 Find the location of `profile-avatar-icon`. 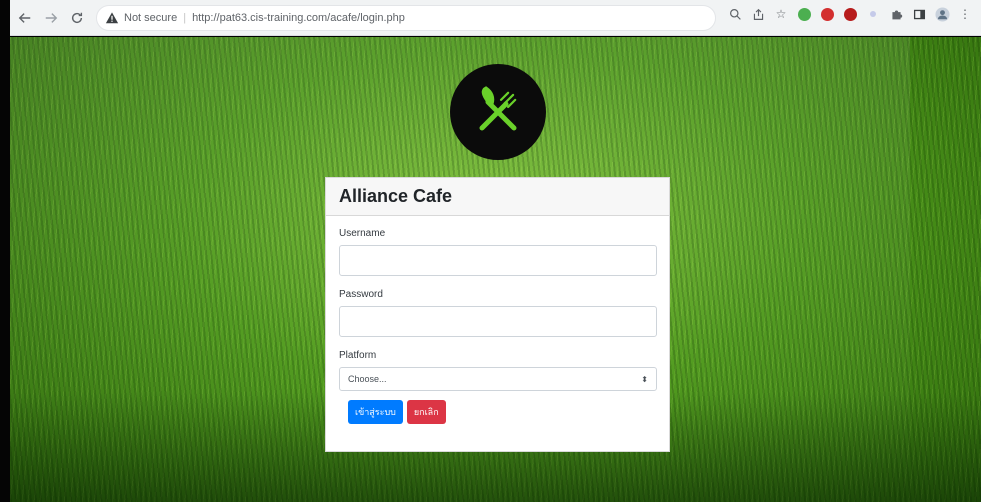

profile-avatar-icon is located at coordinates (942, 14).